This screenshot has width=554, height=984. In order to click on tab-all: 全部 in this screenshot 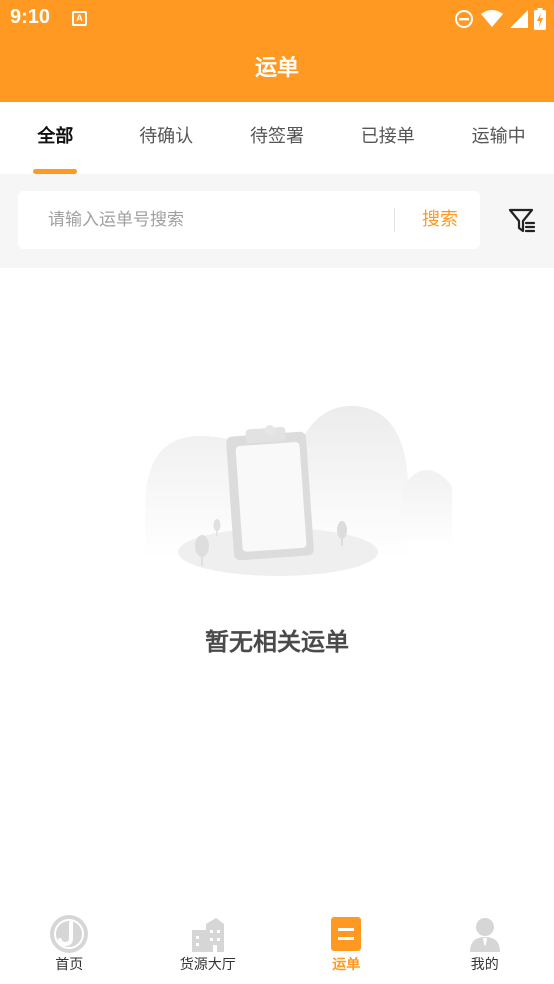, I will do `click(55, 138)`.